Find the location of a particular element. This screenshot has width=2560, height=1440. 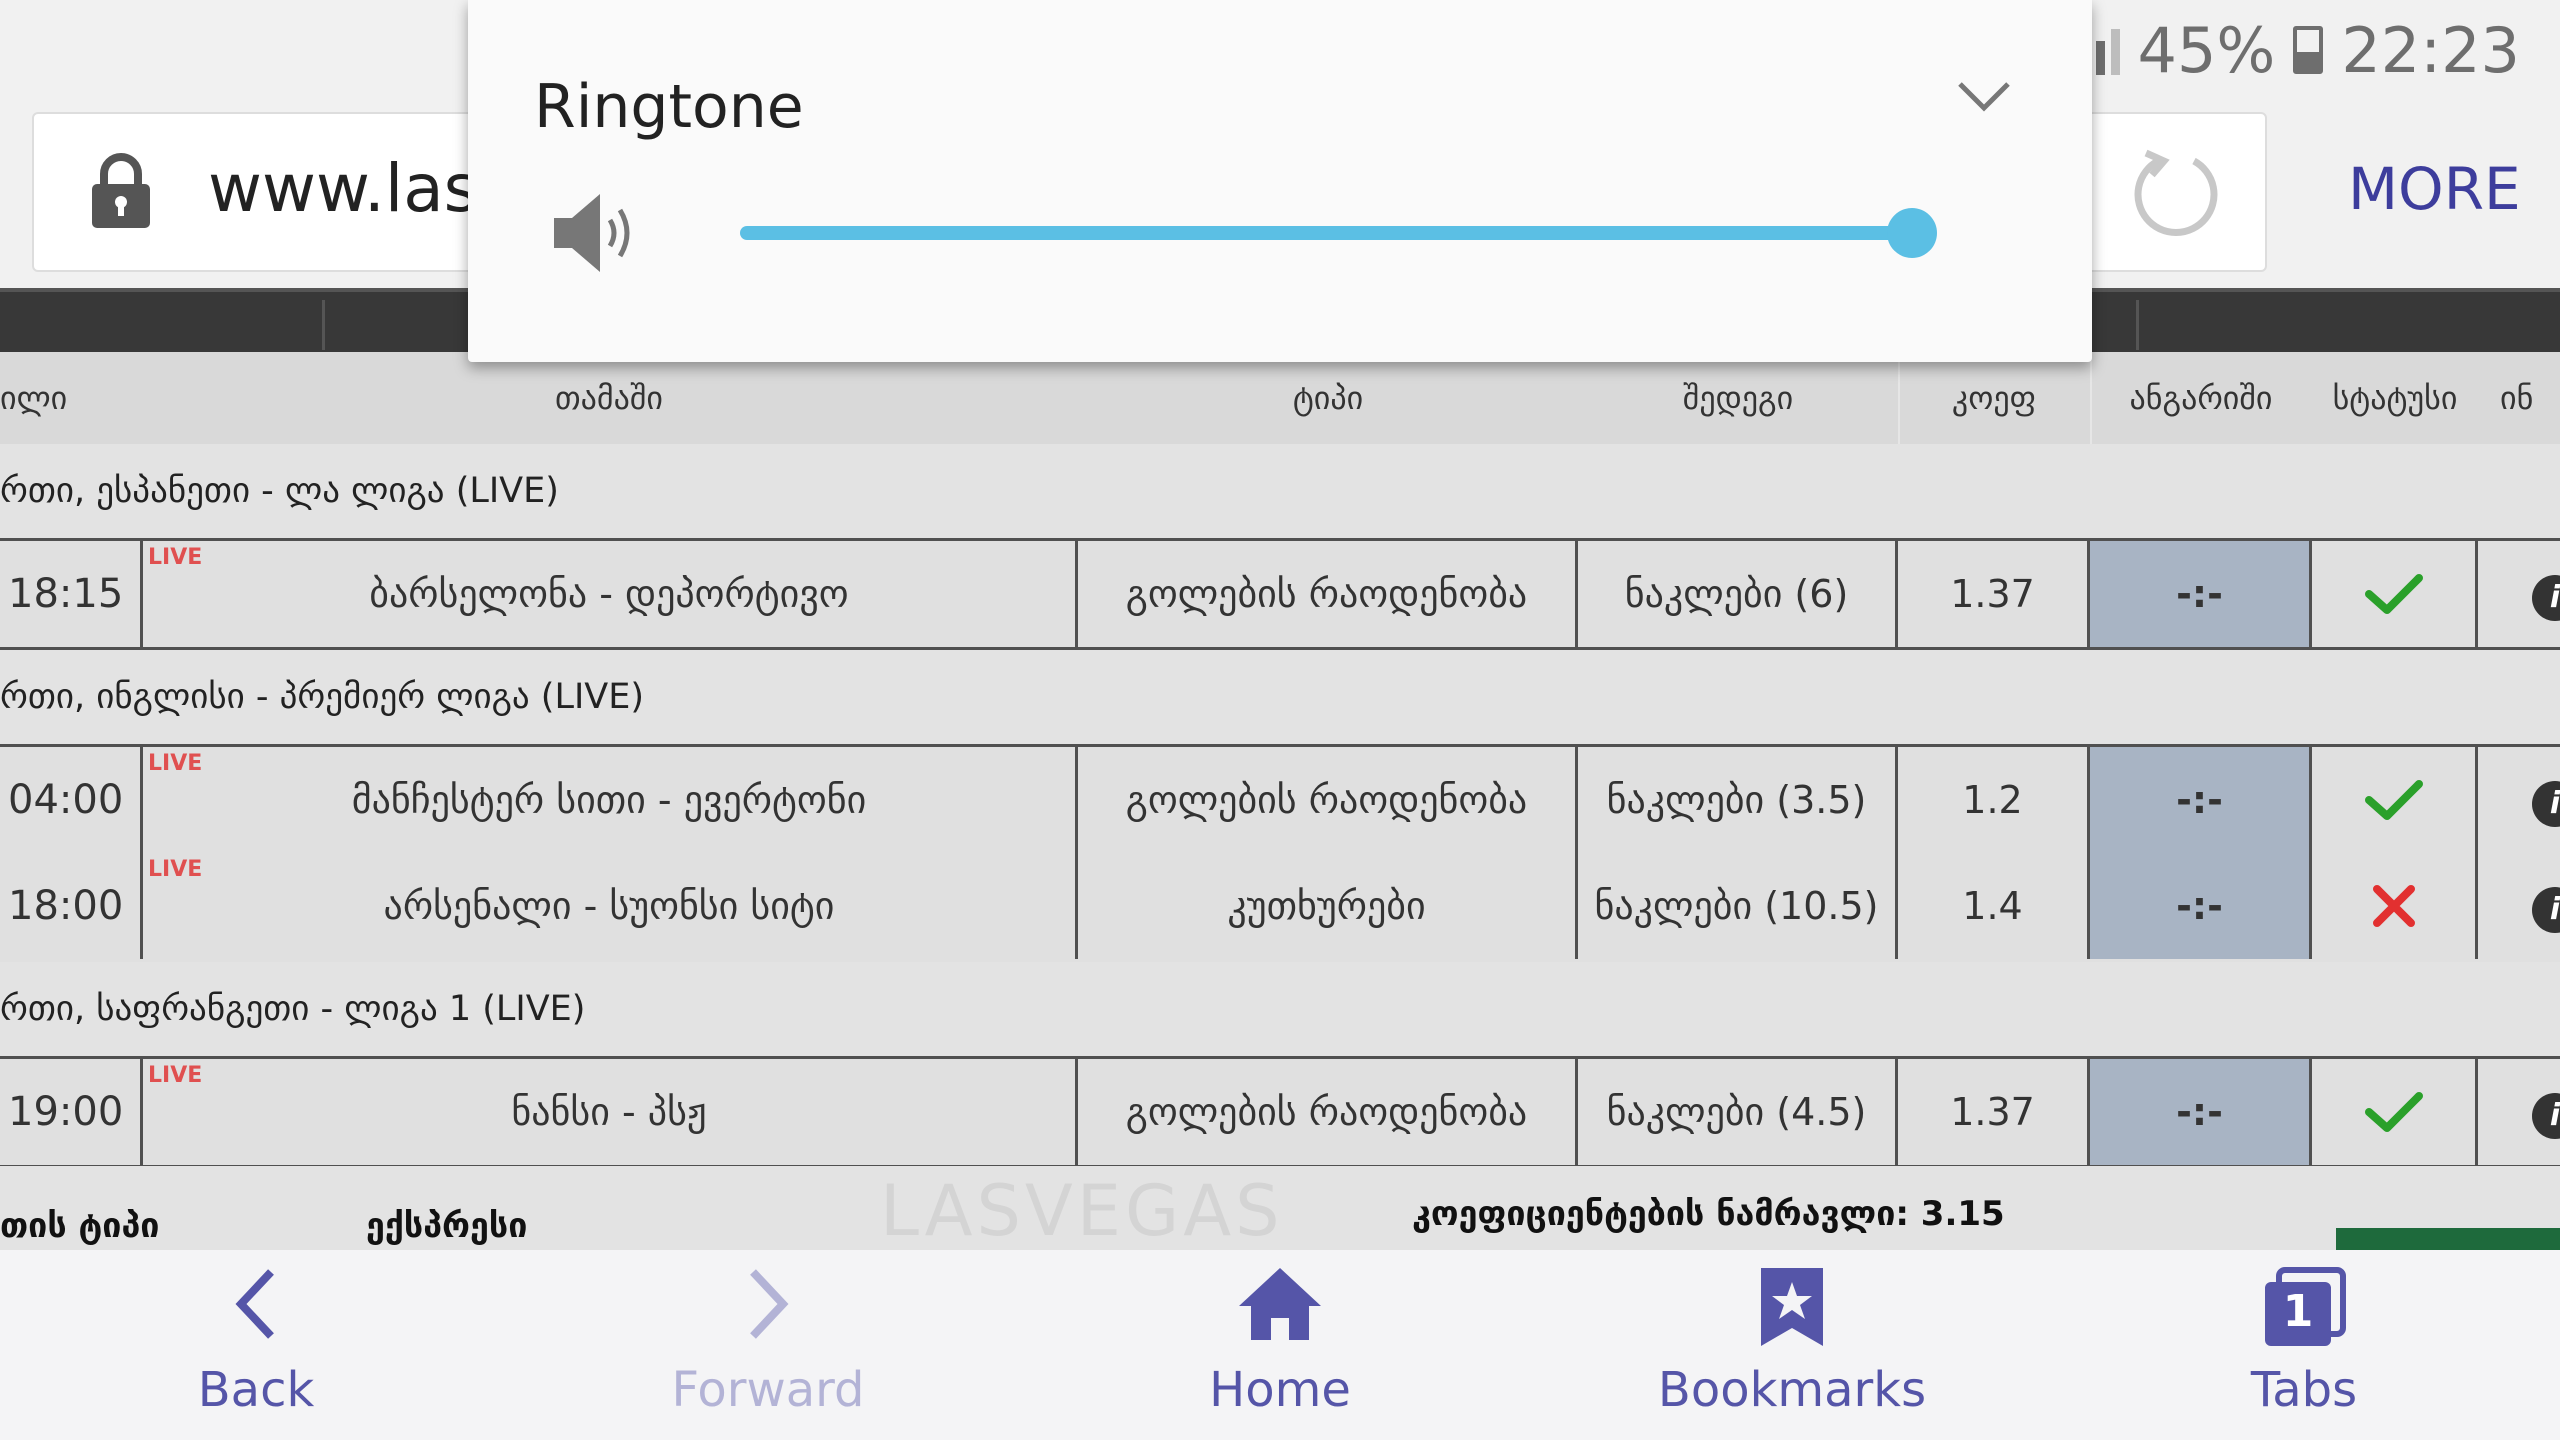

forward-button: Forward is located at coordinates (768, 1345).